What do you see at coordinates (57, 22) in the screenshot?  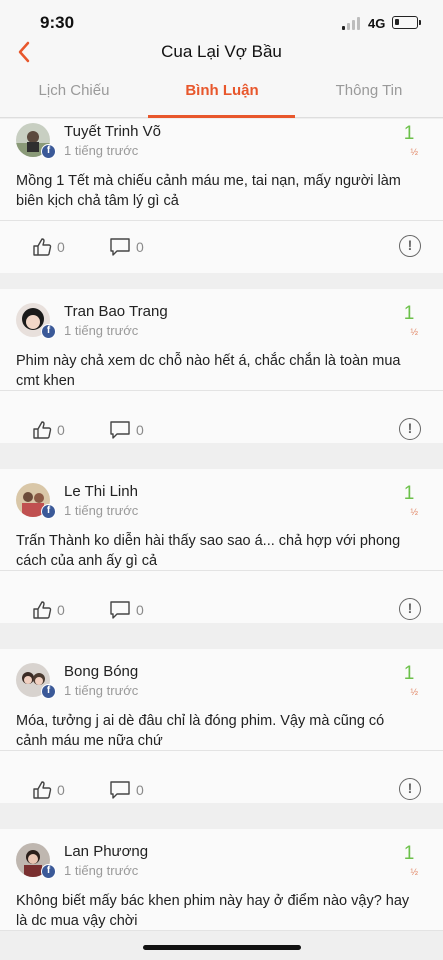 I see `status-time: 9:30` at bounding box center [57, 22].